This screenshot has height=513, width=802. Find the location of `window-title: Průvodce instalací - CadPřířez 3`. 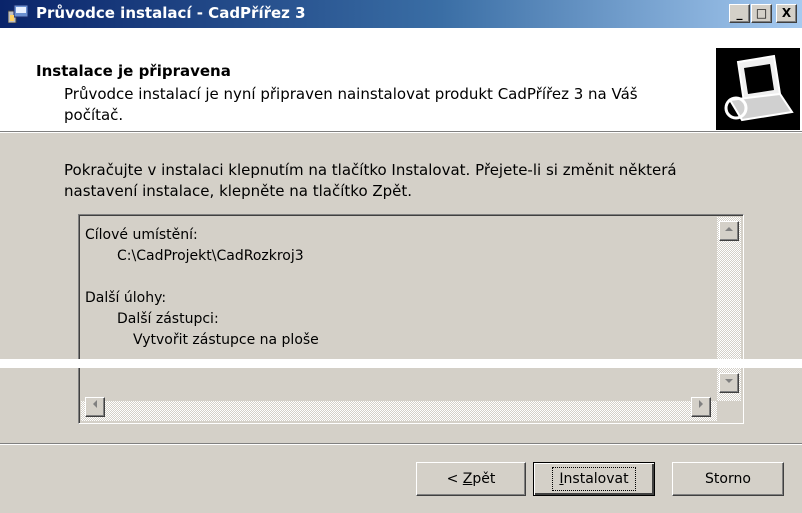

window-title: Průvodce instalací - CadPřířez 3 is located at coordinates (171, 13).